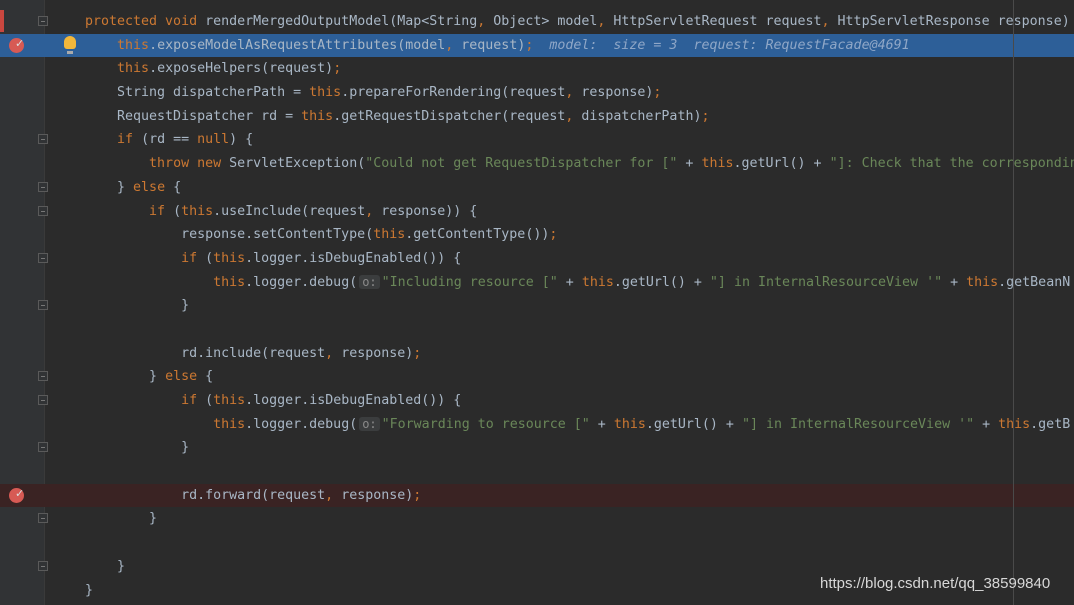  I want to click on code-token: response.setContentType(, so click(229, 235).